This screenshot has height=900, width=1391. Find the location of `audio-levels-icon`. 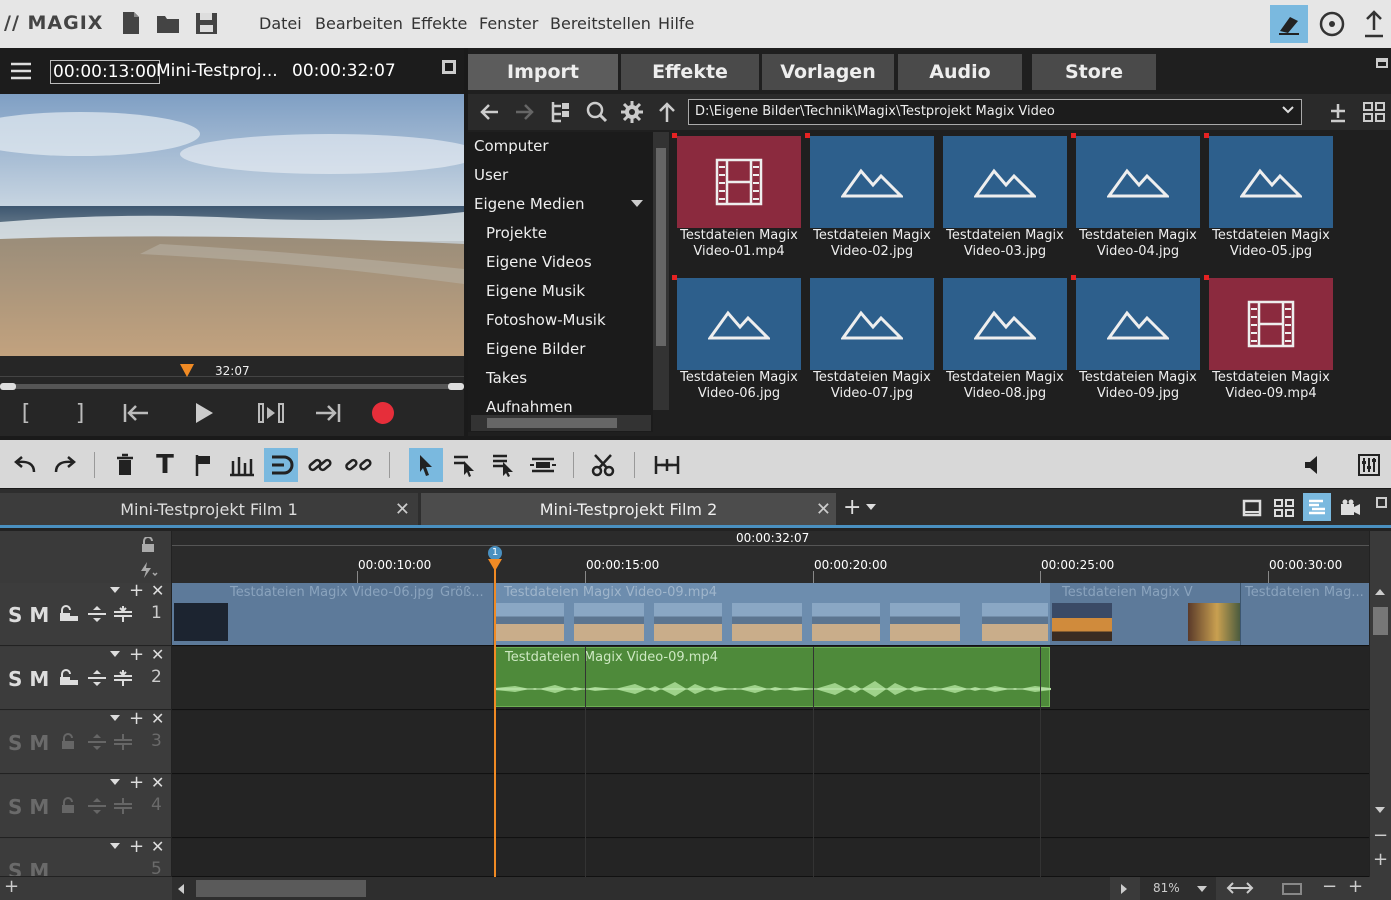

audio-levels-icon is located at coordinates (242, 465).